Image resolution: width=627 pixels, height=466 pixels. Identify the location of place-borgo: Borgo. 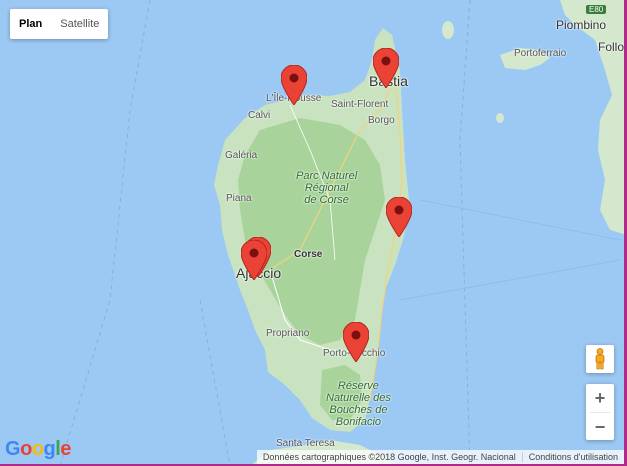
(381, 120).